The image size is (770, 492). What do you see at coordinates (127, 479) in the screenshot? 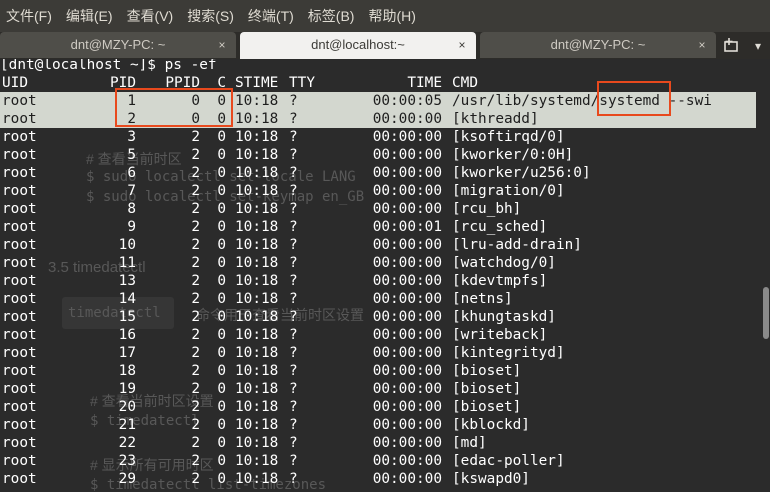
I see `cell-pid: 29` at bounding box center [127, 479].